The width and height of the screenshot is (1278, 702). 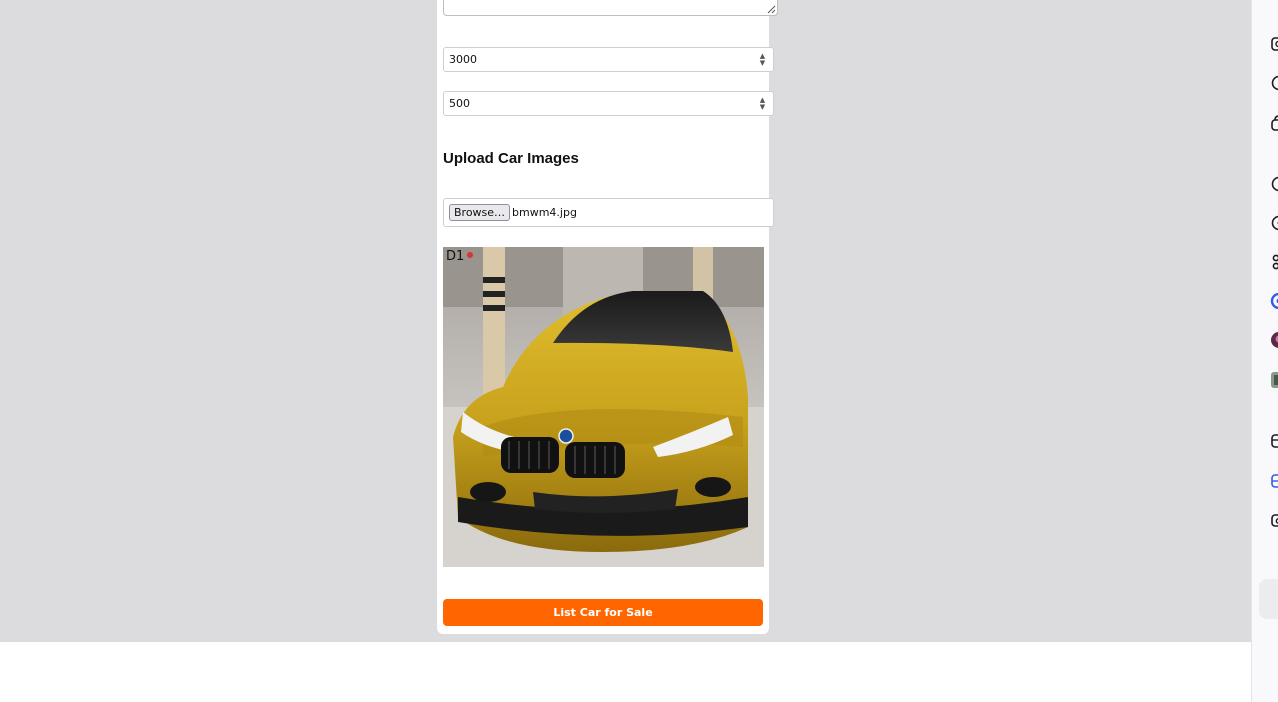 I want to click on price-spinner: ▲ ▼, so click(x=762, y=59).